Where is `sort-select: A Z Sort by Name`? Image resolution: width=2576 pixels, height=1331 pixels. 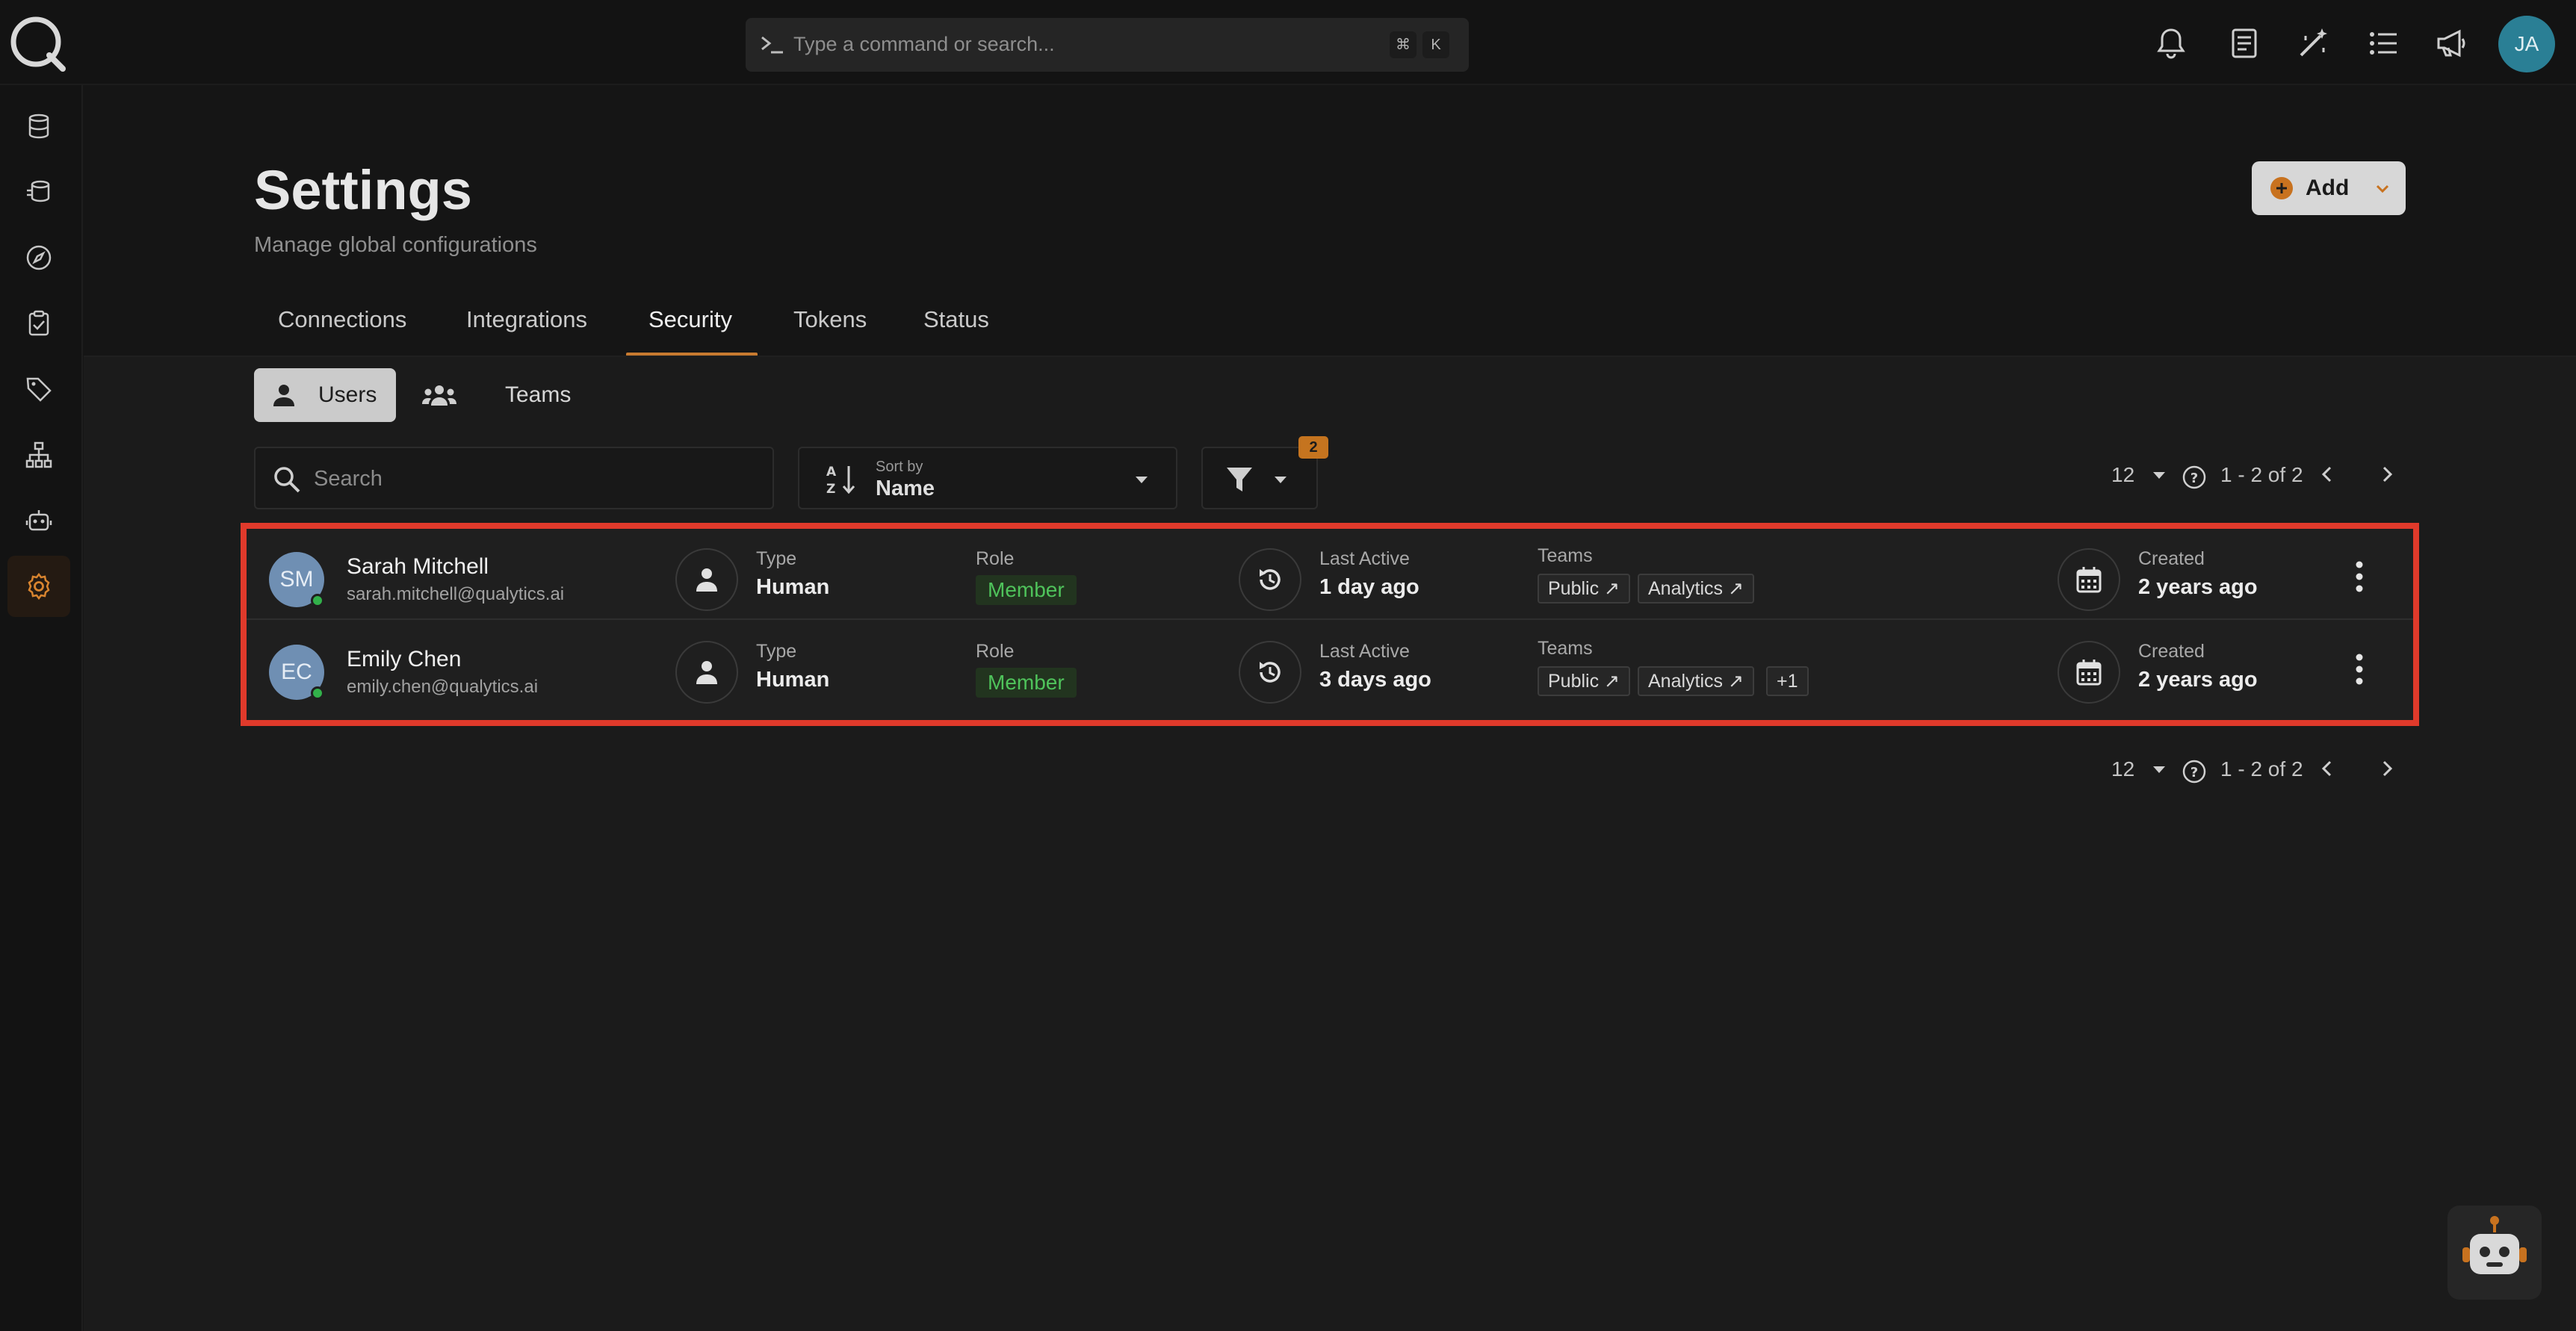
sort-select: A Z Sort by Name is located at coordinates (987, 478).